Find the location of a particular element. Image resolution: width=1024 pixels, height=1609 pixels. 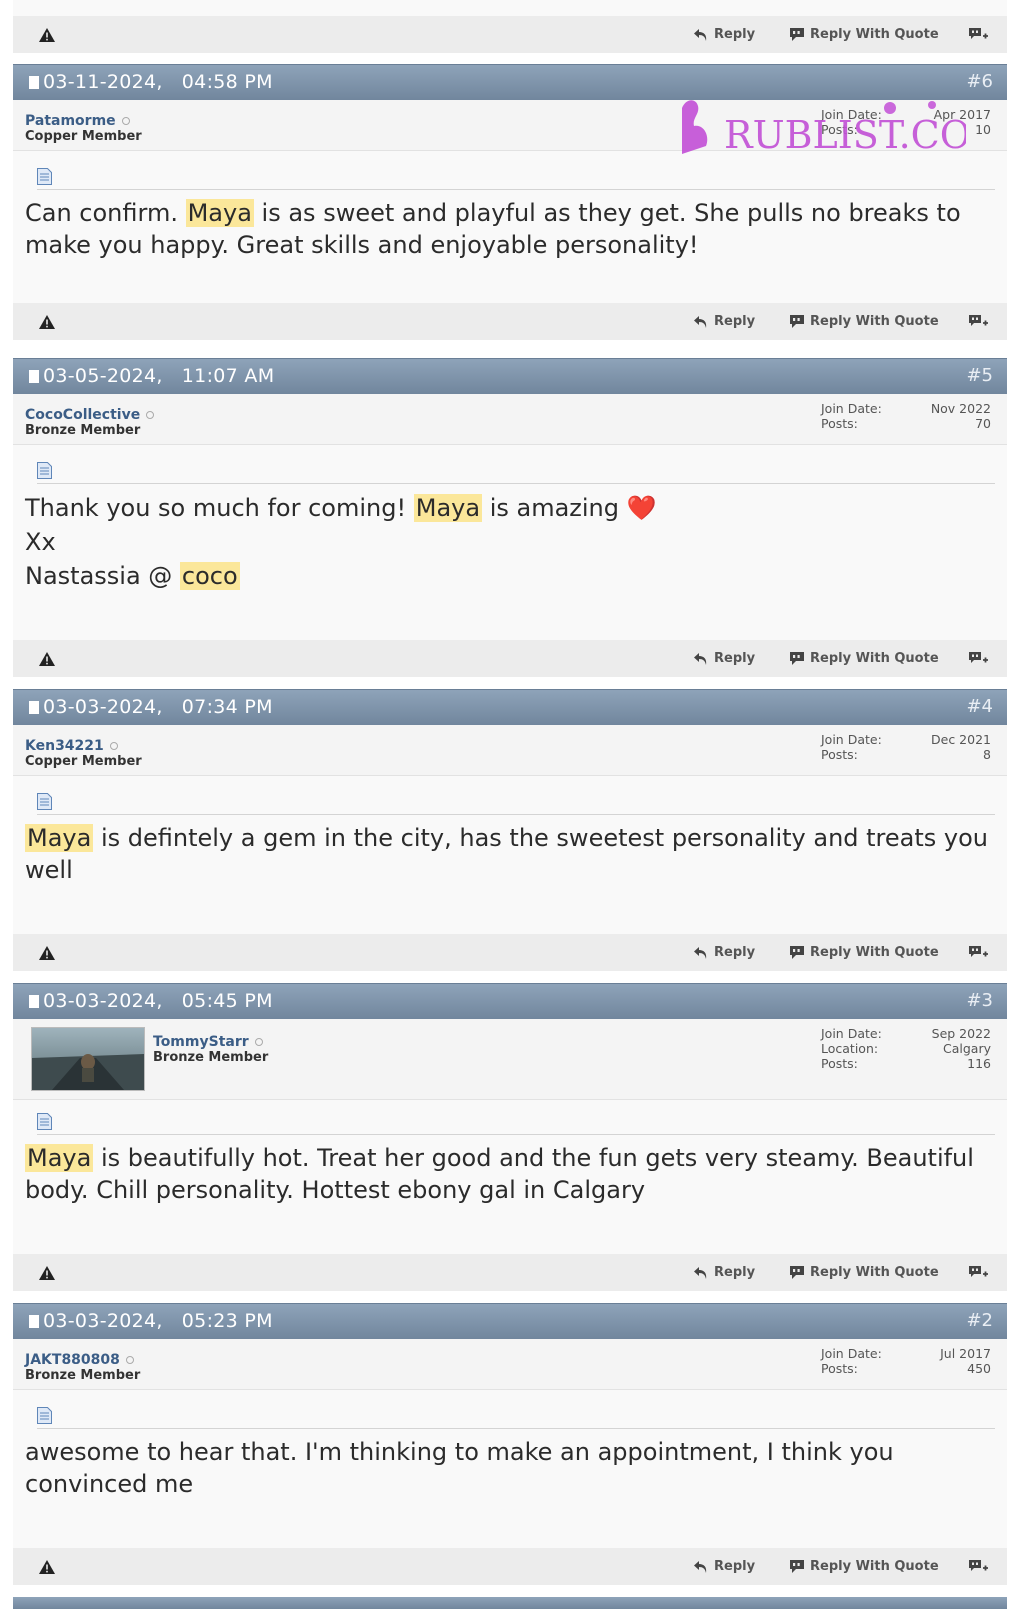

posts-count: 116 is located at coordinates (979, 1063).